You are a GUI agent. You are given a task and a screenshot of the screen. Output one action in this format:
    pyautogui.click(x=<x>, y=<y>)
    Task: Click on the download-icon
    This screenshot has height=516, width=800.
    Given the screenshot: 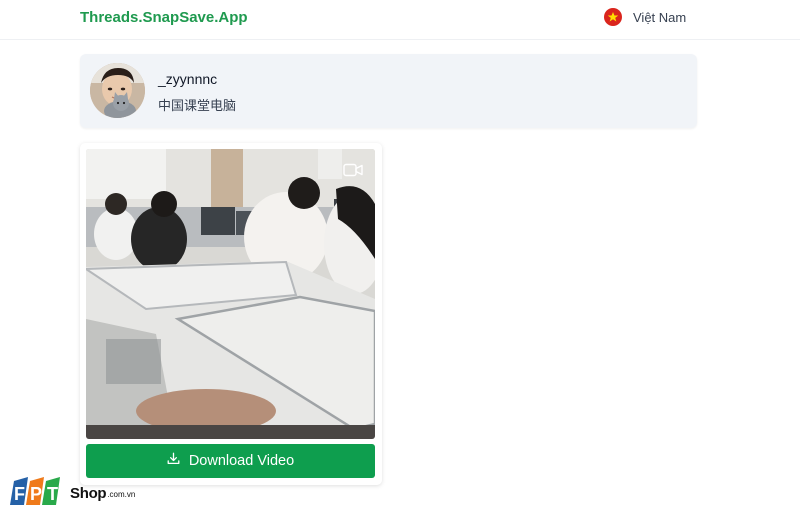 What is the action you would take?
    pyautogui.click(x=173, y=461)
    